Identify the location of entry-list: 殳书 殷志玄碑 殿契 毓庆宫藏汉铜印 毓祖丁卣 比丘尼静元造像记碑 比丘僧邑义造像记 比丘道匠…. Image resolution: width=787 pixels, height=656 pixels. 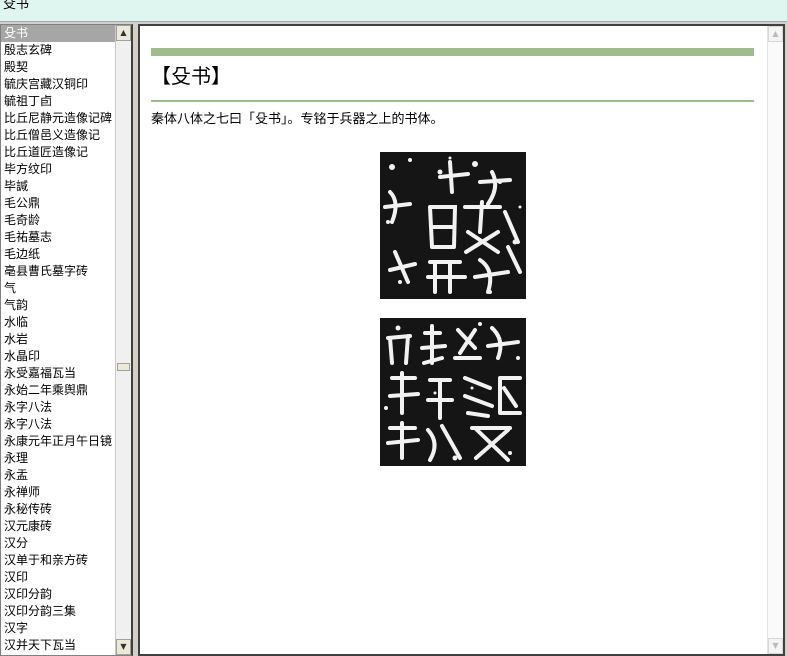
(58, 340).